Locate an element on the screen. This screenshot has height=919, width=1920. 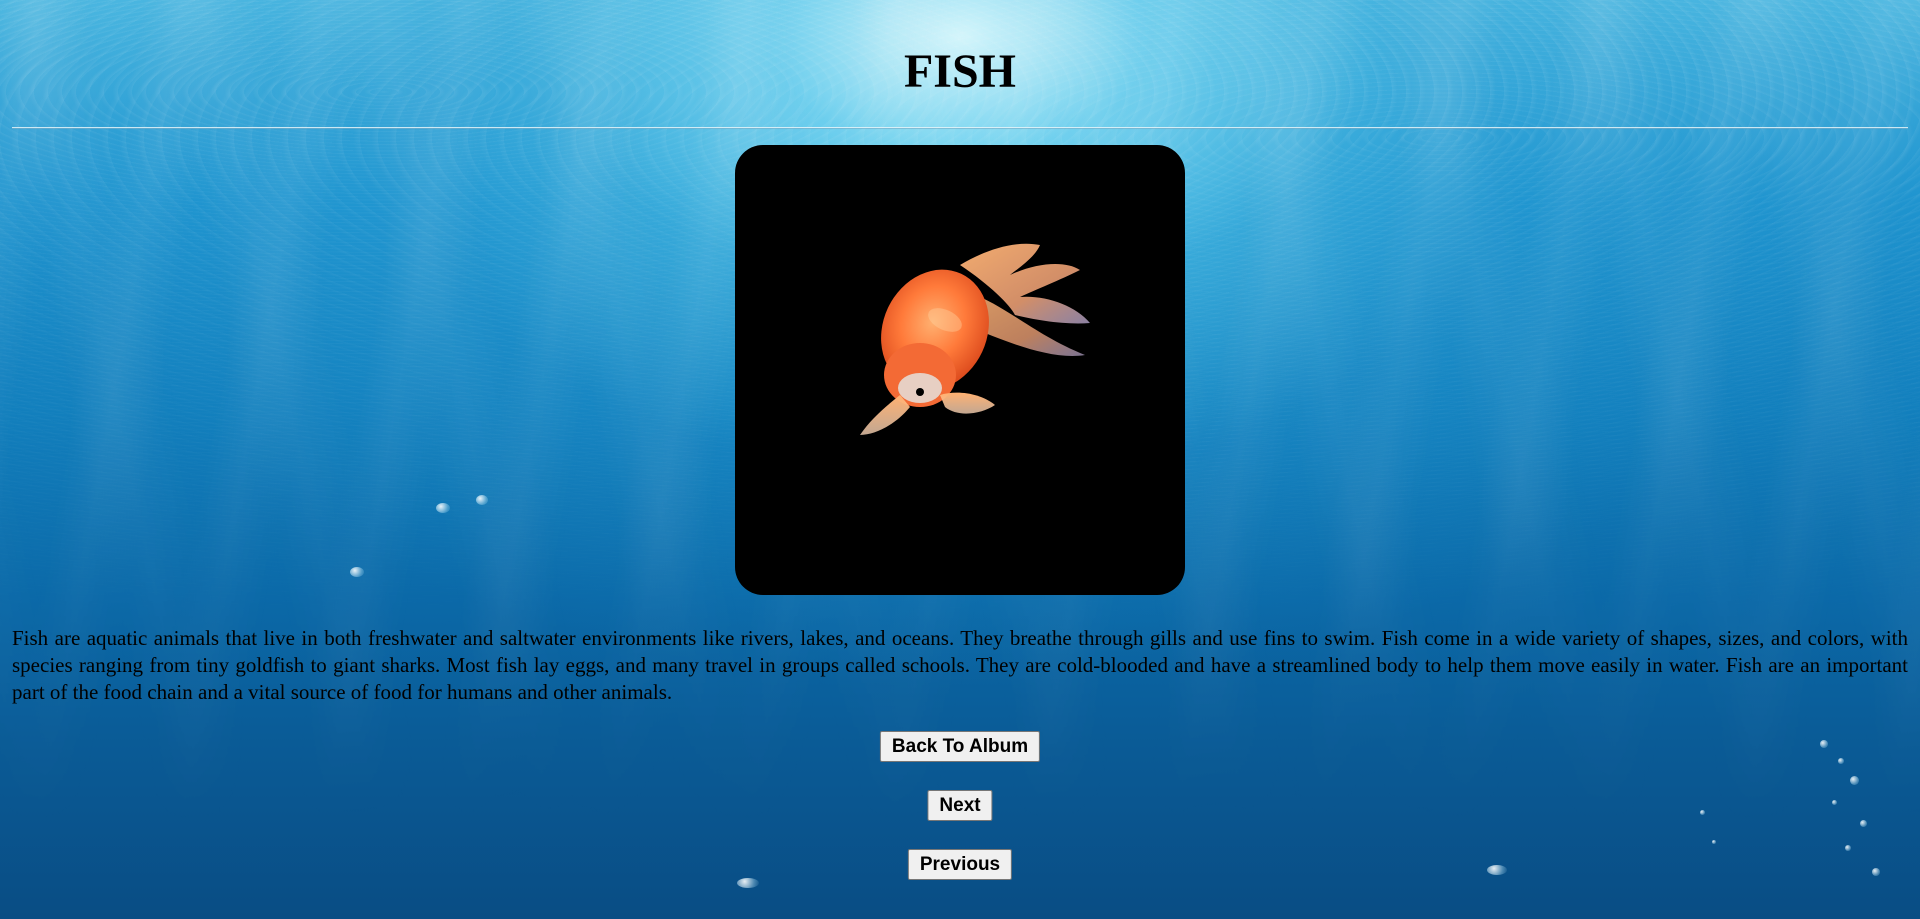
goldfish-image is located at coordinates (975, 339).